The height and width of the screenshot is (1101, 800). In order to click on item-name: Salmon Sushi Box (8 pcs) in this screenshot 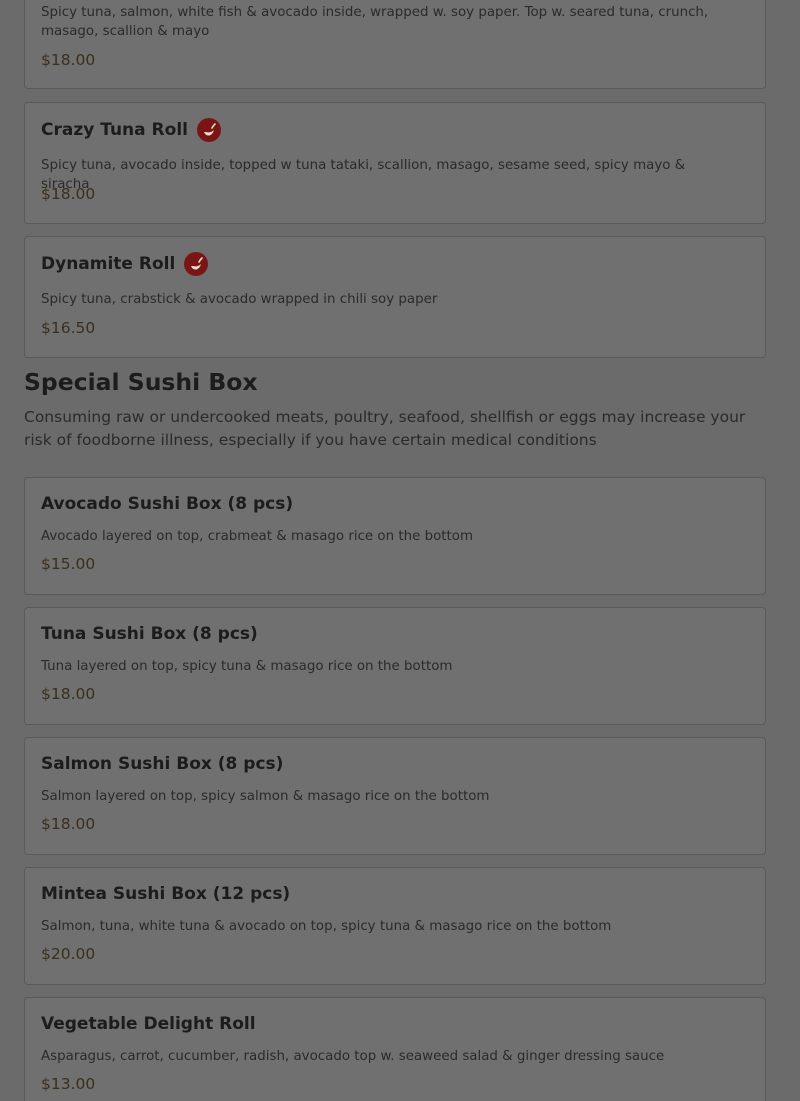, I will do `click(162, 764)`.